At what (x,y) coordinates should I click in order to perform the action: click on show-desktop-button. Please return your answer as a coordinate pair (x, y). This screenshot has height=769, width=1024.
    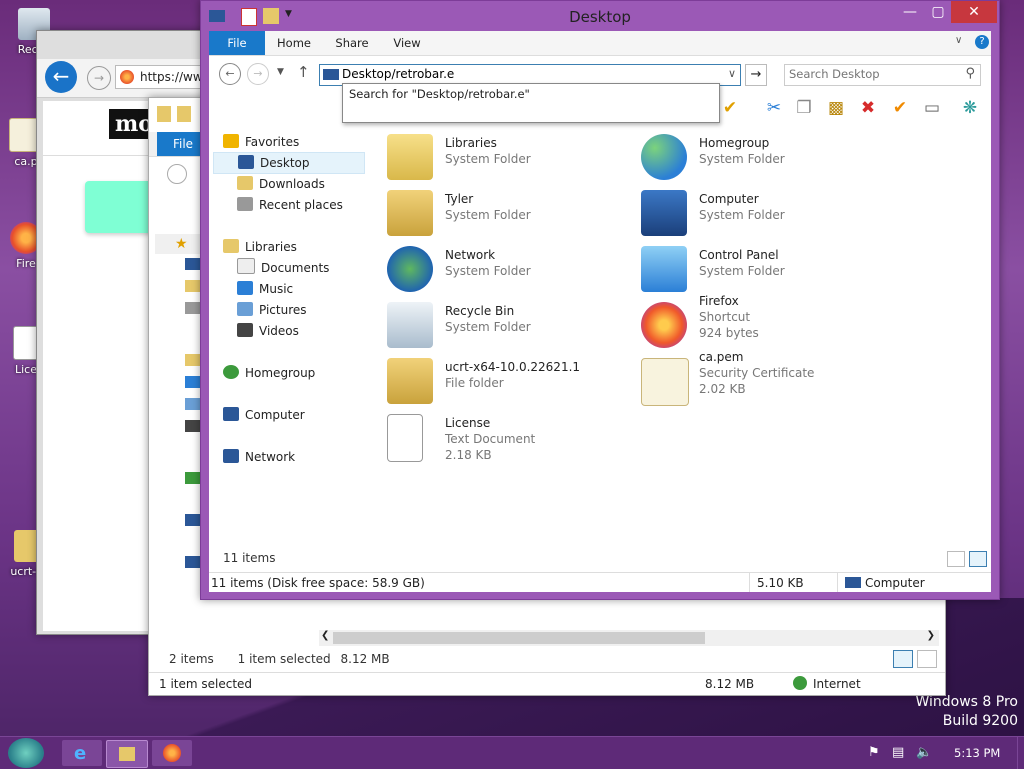
    Looking at the image, I should click on (1020, 753).